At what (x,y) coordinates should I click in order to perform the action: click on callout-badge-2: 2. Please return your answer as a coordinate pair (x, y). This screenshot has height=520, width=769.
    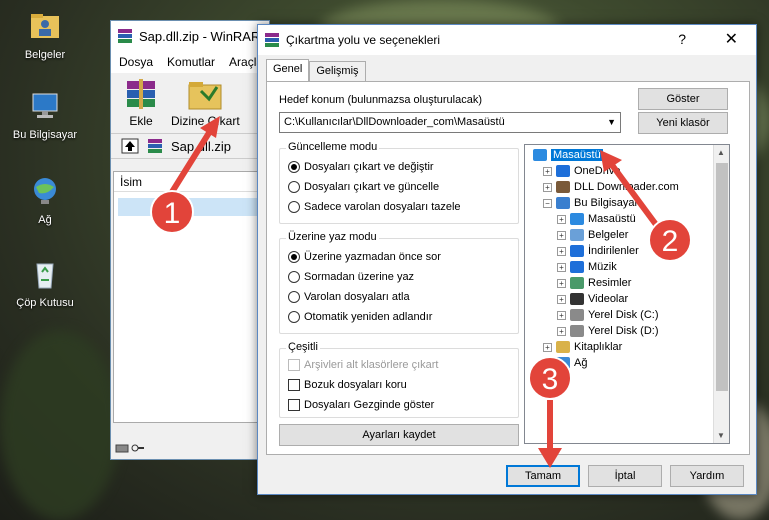
    Looking at the image, I should click on (670, 240).